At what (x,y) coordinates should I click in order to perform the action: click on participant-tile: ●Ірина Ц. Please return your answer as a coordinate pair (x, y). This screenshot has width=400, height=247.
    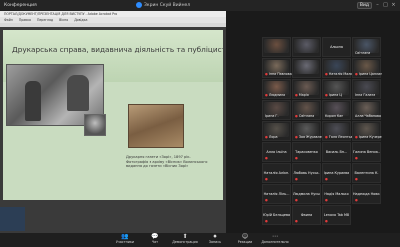
    Looking at the image, I should click on (336, 89).